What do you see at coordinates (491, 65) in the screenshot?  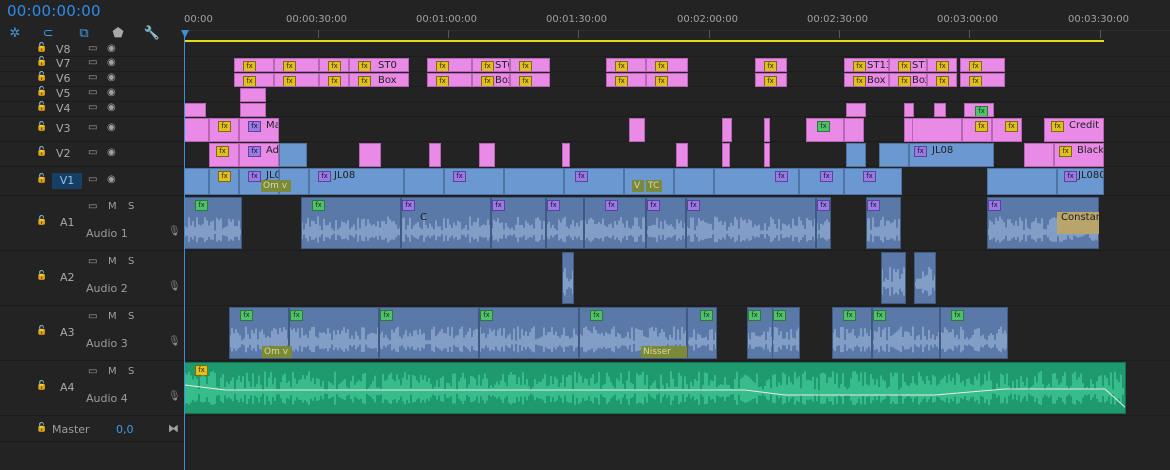 I see `title-clip: fxST07` at bounding box center [491, 65].